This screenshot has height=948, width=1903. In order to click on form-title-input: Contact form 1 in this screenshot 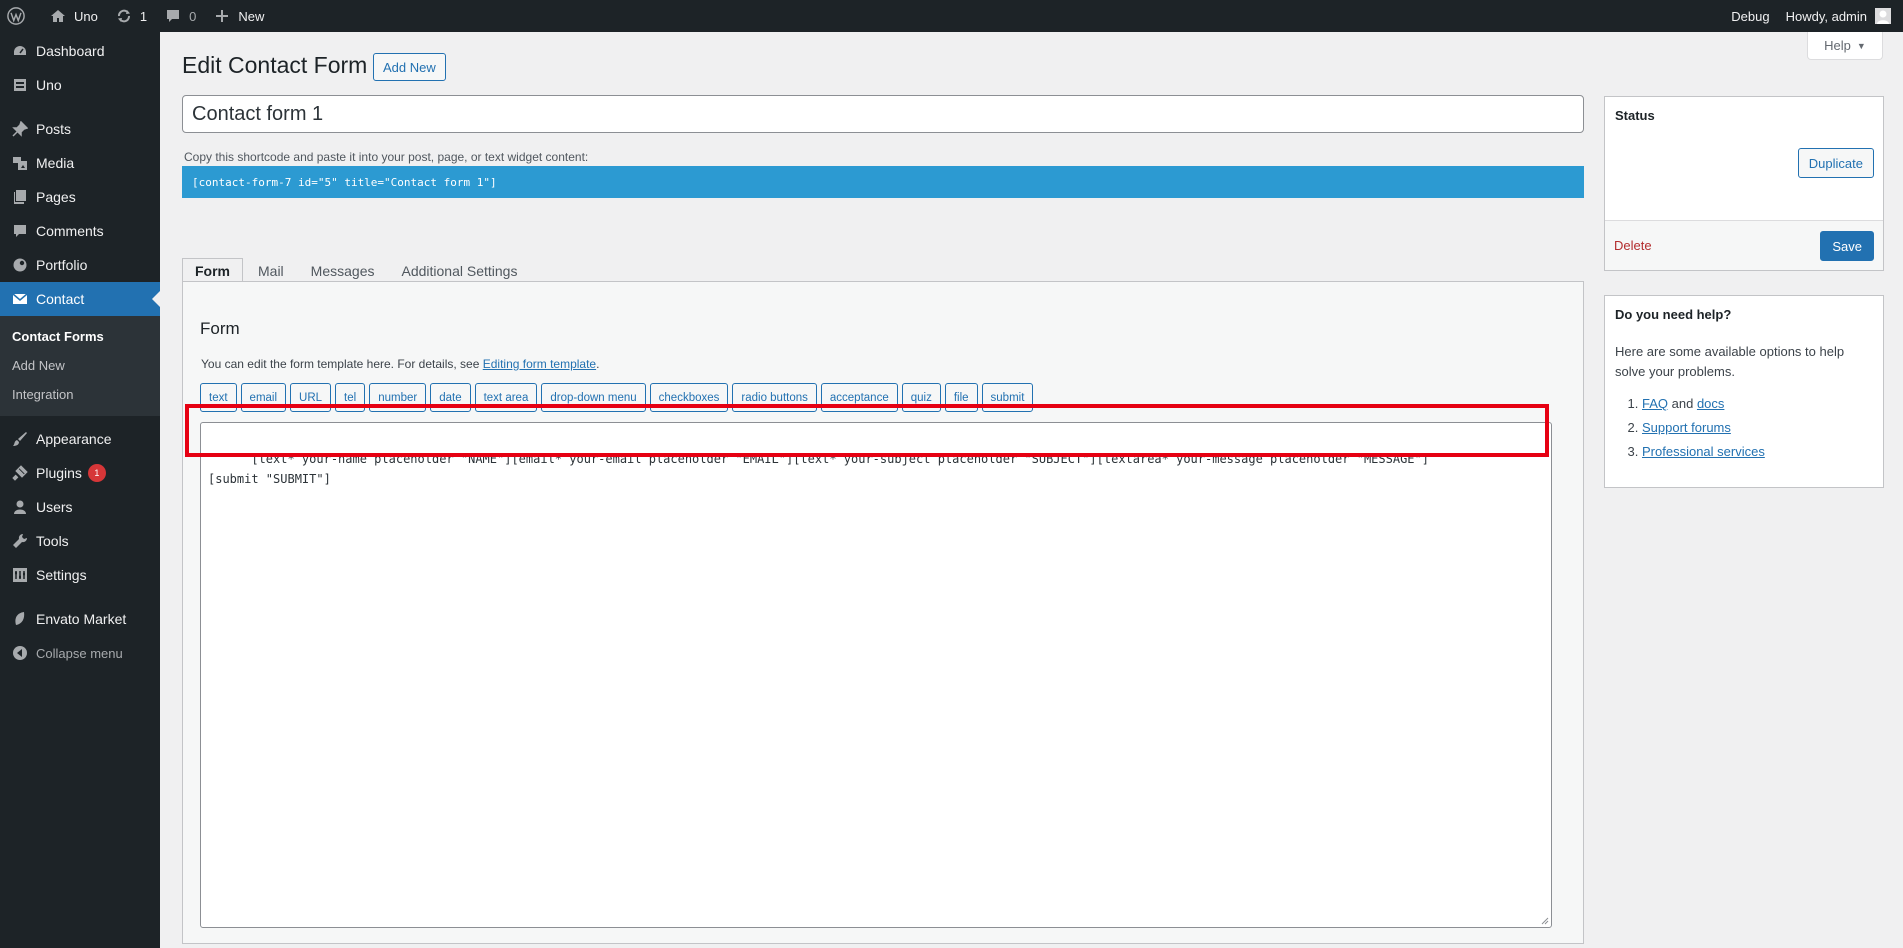, I will do `click(883, 114)`.